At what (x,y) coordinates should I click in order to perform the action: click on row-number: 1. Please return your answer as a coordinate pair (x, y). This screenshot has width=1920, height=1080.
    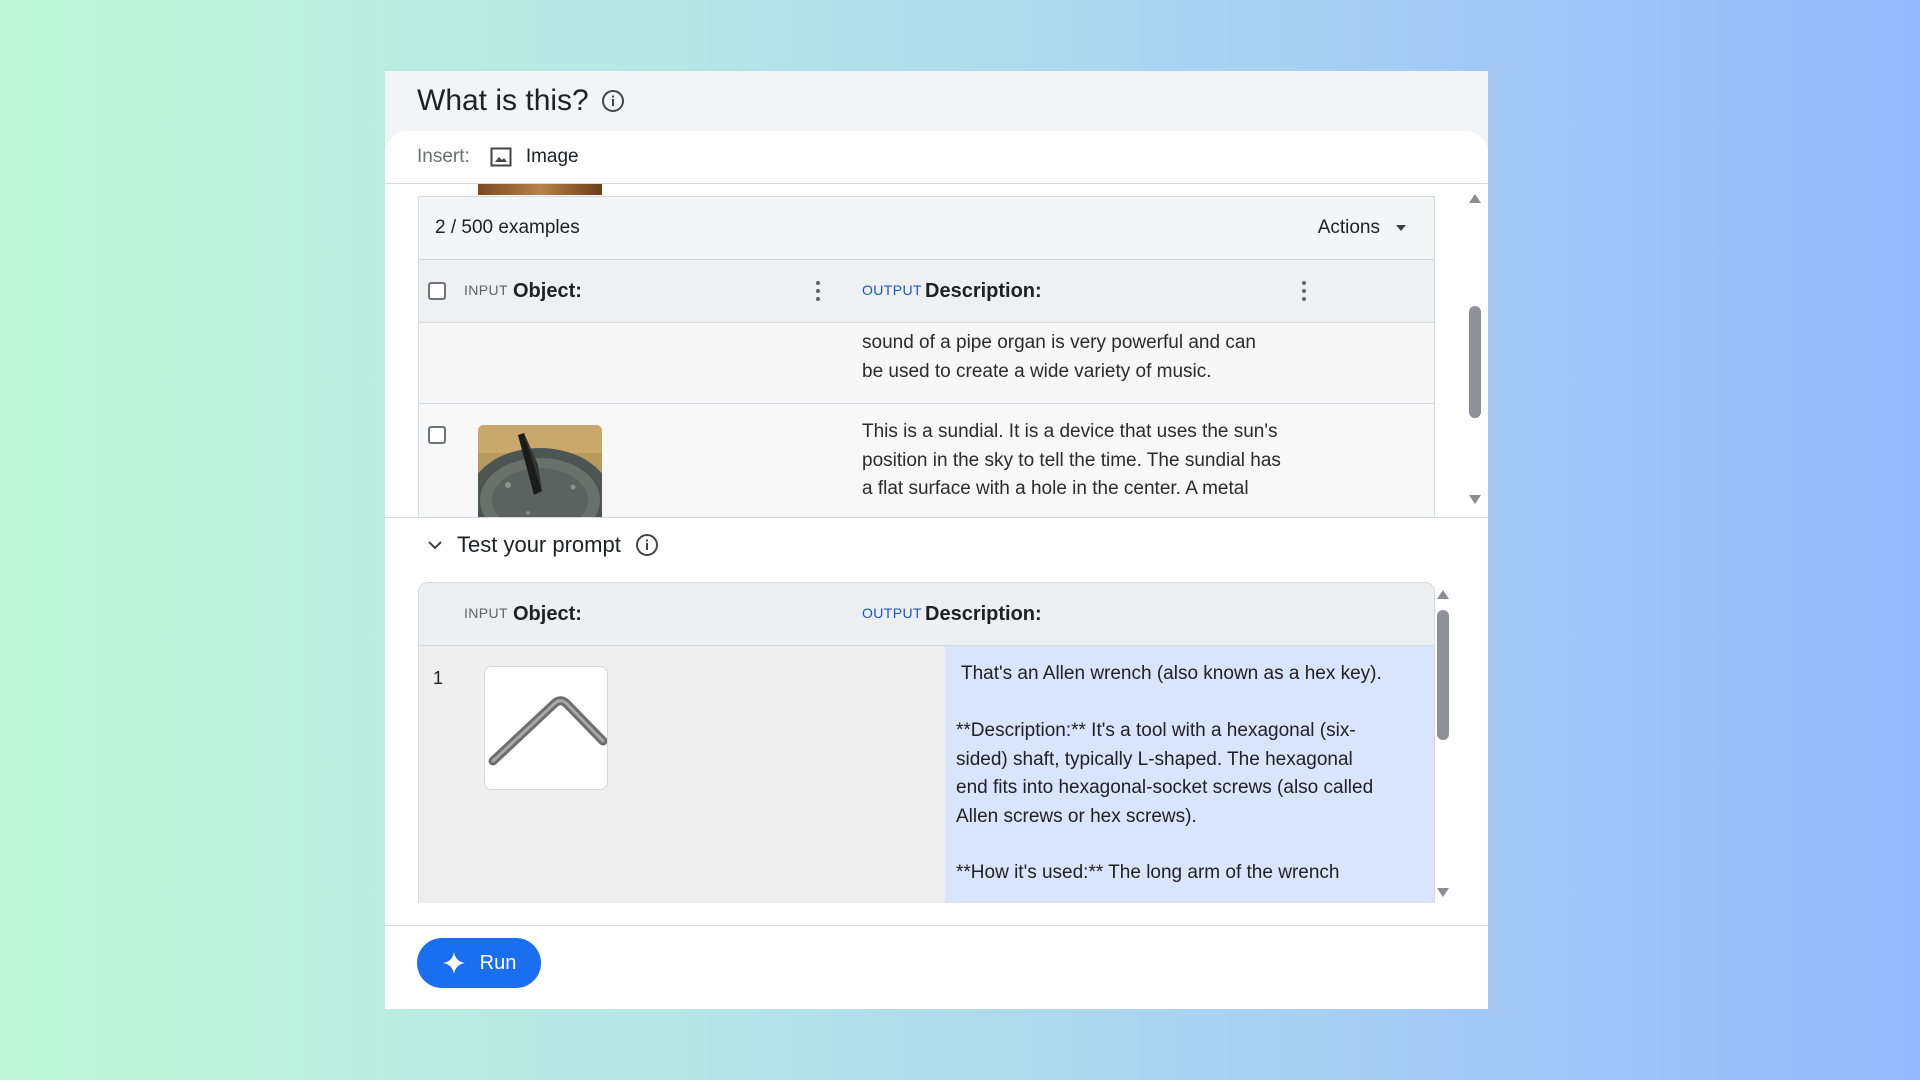
    Looking at the image, I should click on (438, 678).